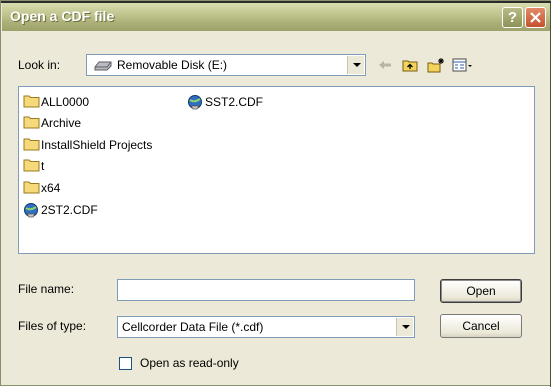  Describe the element at coordinates (189, 363) in the screenshot. I see `read-only-label: Open as read-only` at that location.